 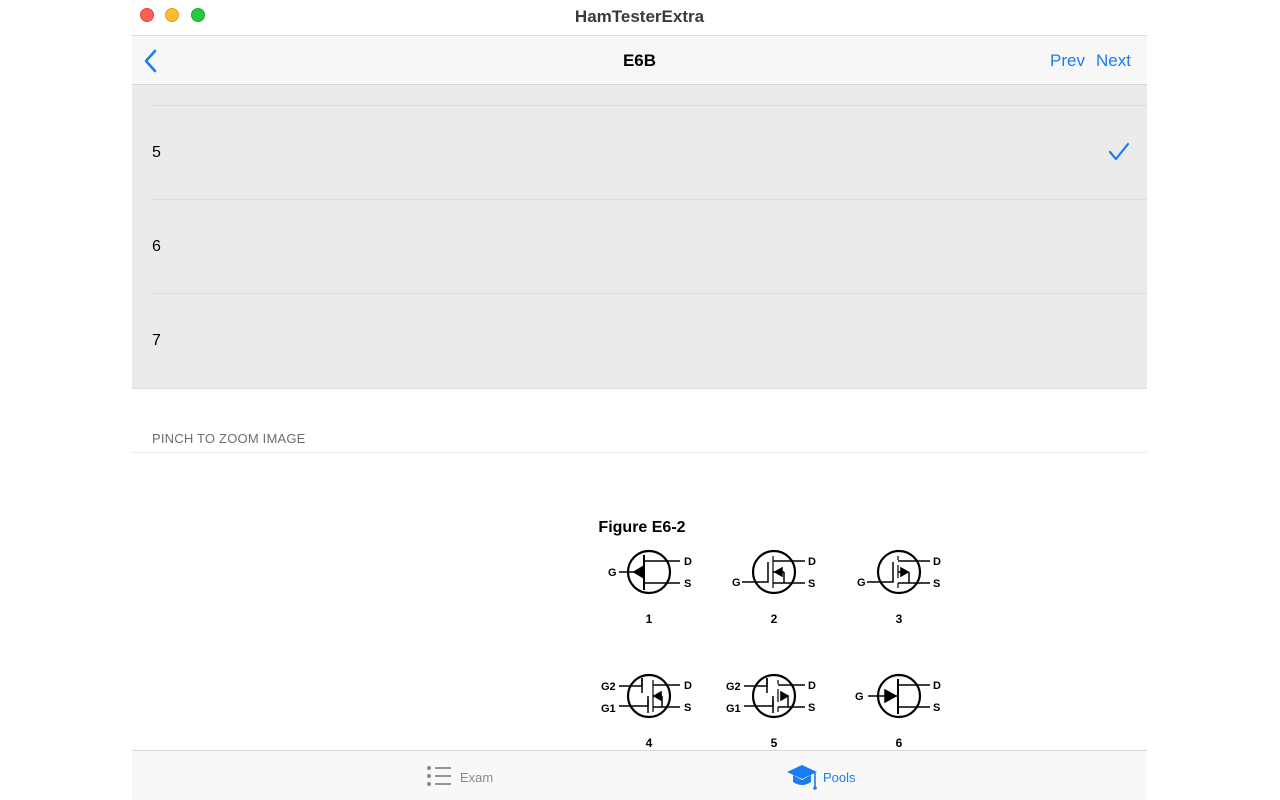 I want to click on list-icon, so click(x=439, y=776).